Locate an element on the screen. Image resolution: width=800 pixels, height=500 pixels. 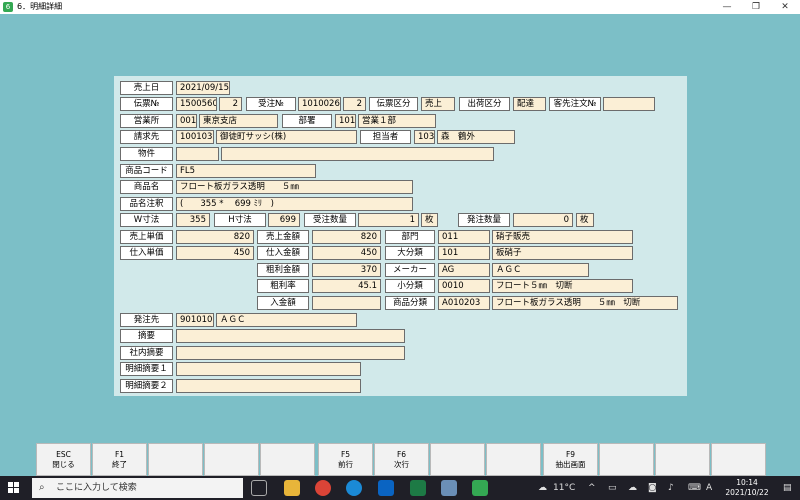
billing-code-field: 100103 is located at coordinates (195, 137).